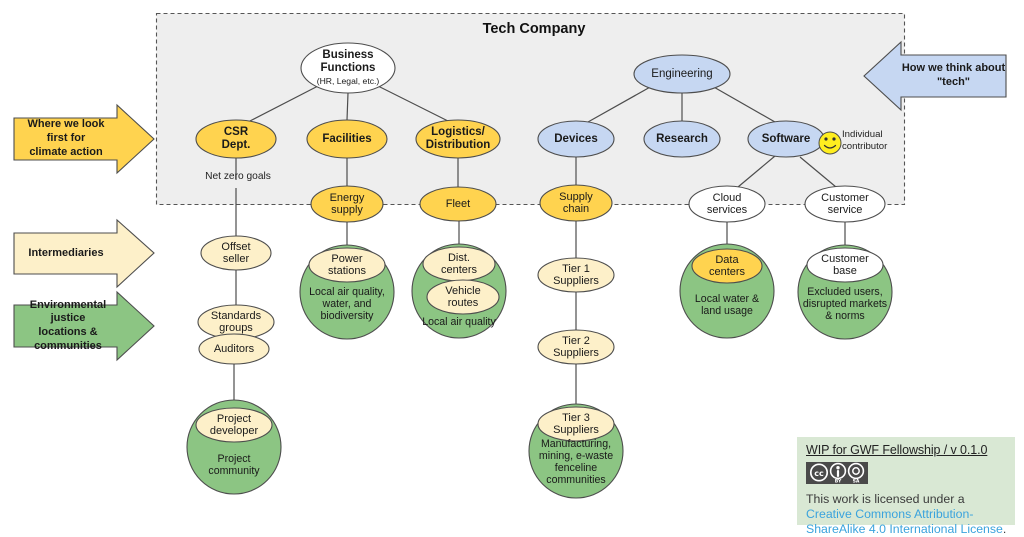 This screenshot has width=1024, height=537. What do you see at coordinates (458, 204) in the screenshot?
I see `shape-fleet` at bounding box center [458, 204].